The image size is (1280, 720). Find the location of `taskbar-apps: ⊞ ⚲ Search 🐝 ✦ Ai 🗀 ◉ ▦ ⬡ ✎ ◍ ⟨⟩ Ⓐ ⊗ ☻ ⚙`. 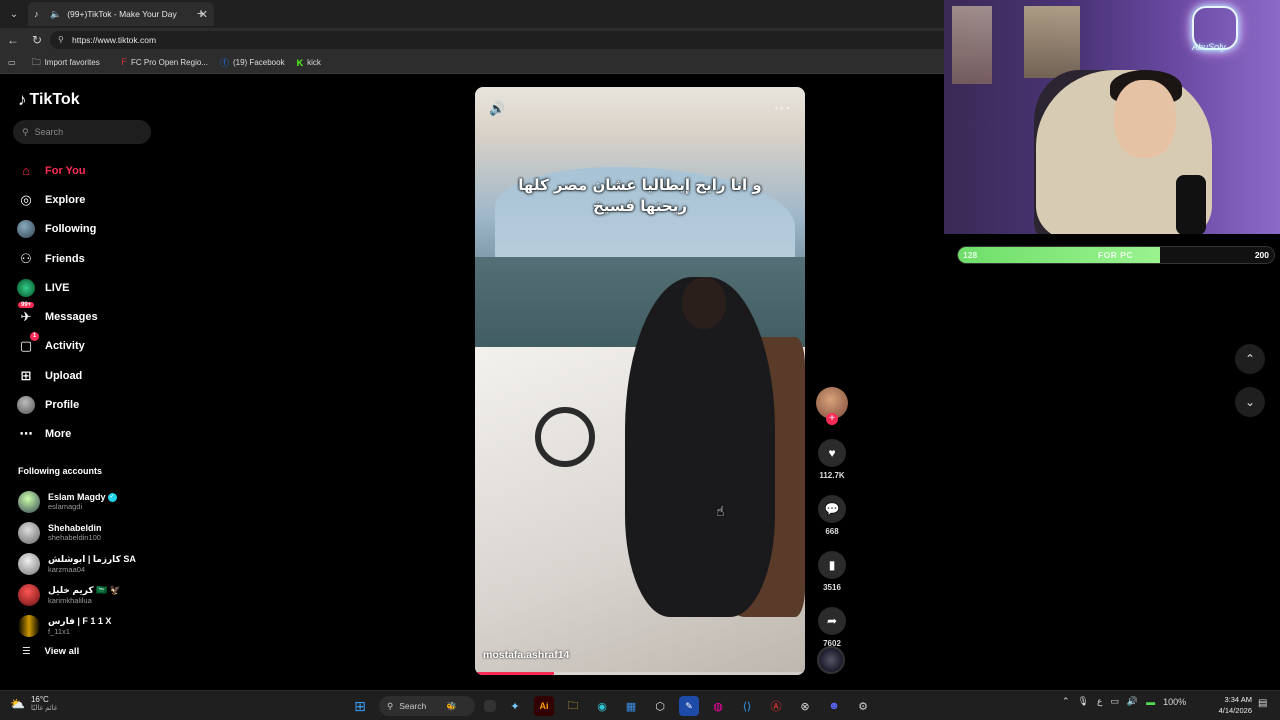

taskbar-apps: ⊞ ⚲ Search 🐝 ✦ Ai 🗀 ◉ ▦ ⬡ ✎ ◍ ⟨⟩ Ⓐ ⊗ ☻ ⚙ is located at coordinates (611, 706).